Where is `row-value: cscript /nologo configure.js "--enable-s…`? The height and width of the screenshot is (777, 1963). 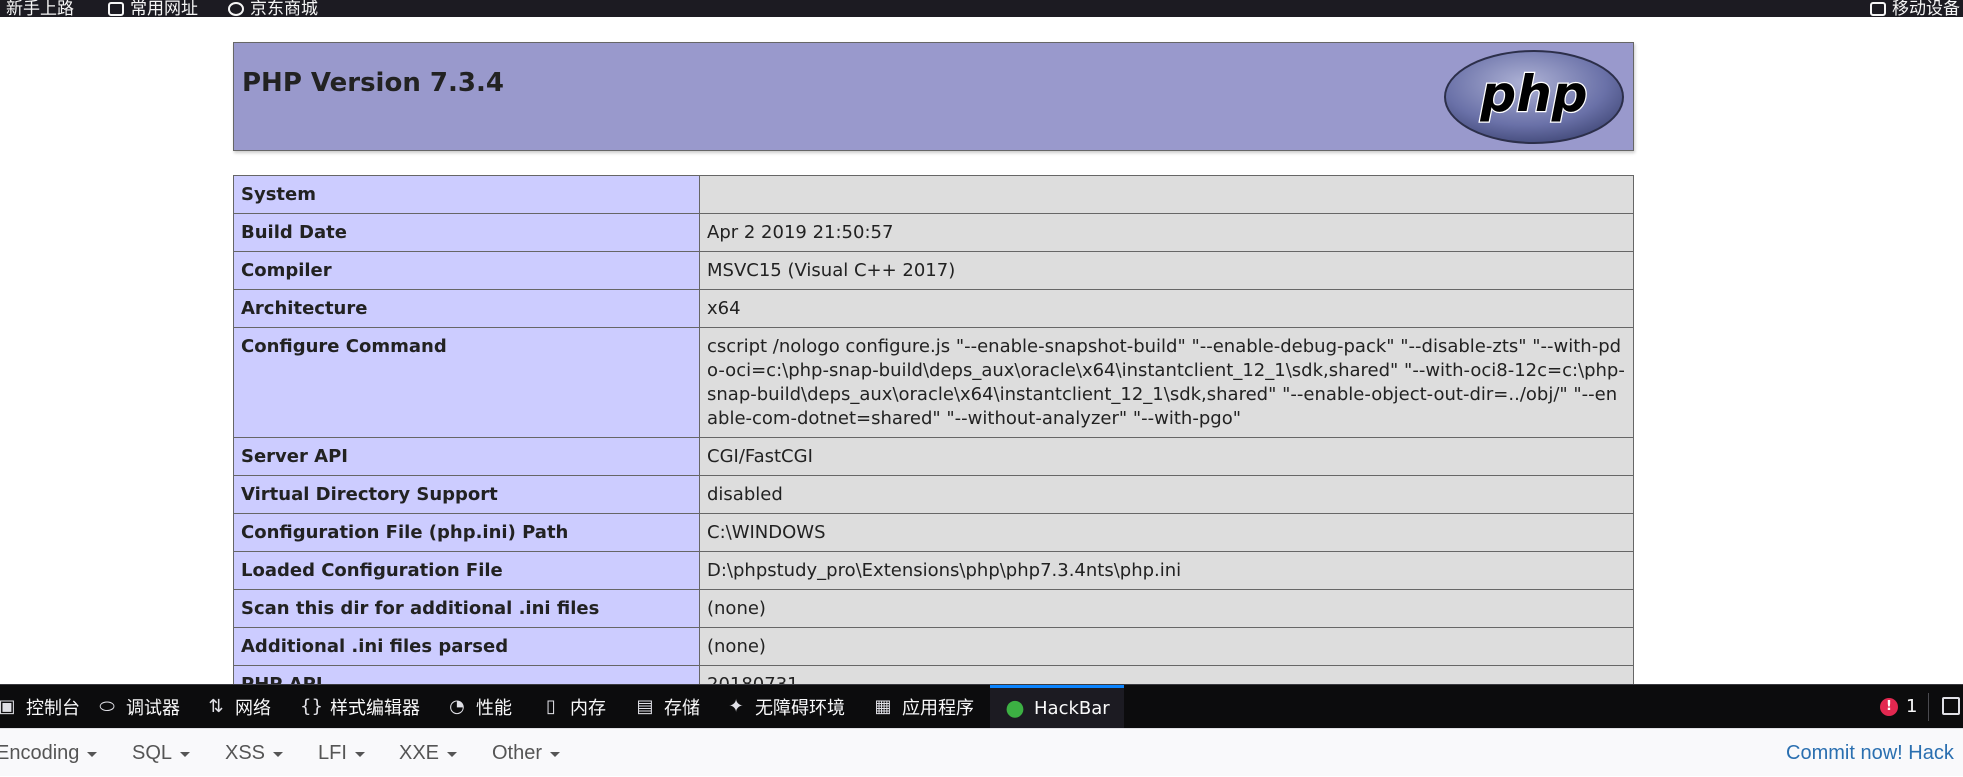
row-value: cscript /nologo configure.js "--enable-s… is located at coordinates (1166, 382).